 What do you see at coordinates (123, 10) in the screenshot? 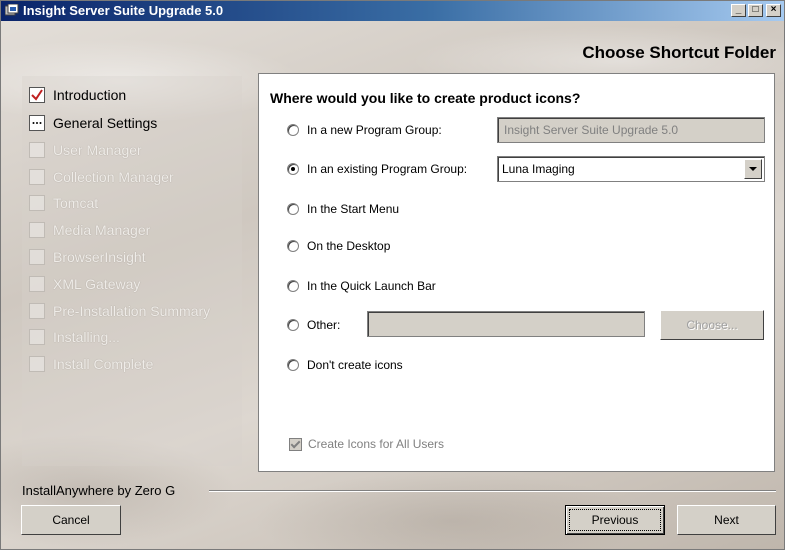
I see `window-title: Insight Server Suite Upgrade 5.0` at bounding box center [123, 10].